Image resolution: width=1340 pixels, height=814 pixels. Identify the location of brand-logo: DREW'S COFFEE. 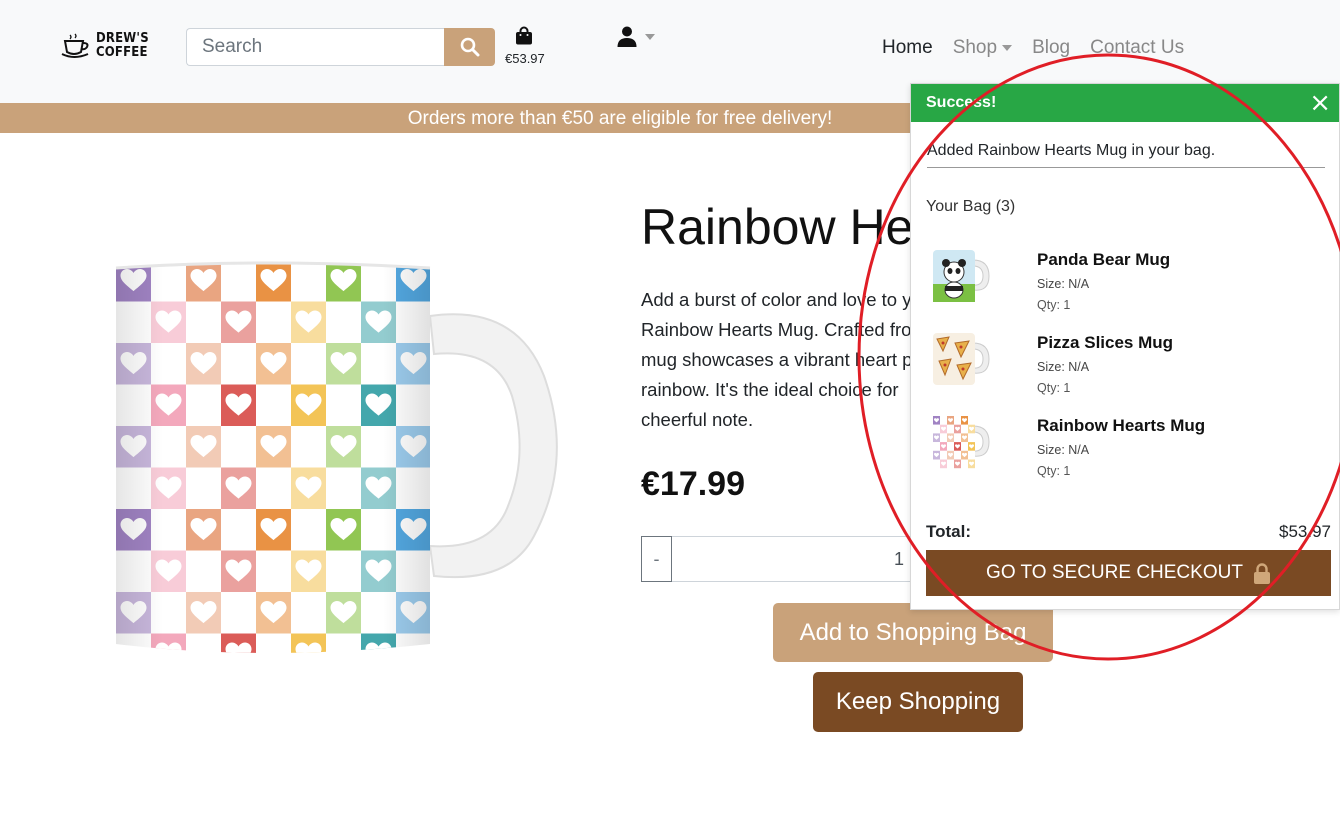
(104, 46).